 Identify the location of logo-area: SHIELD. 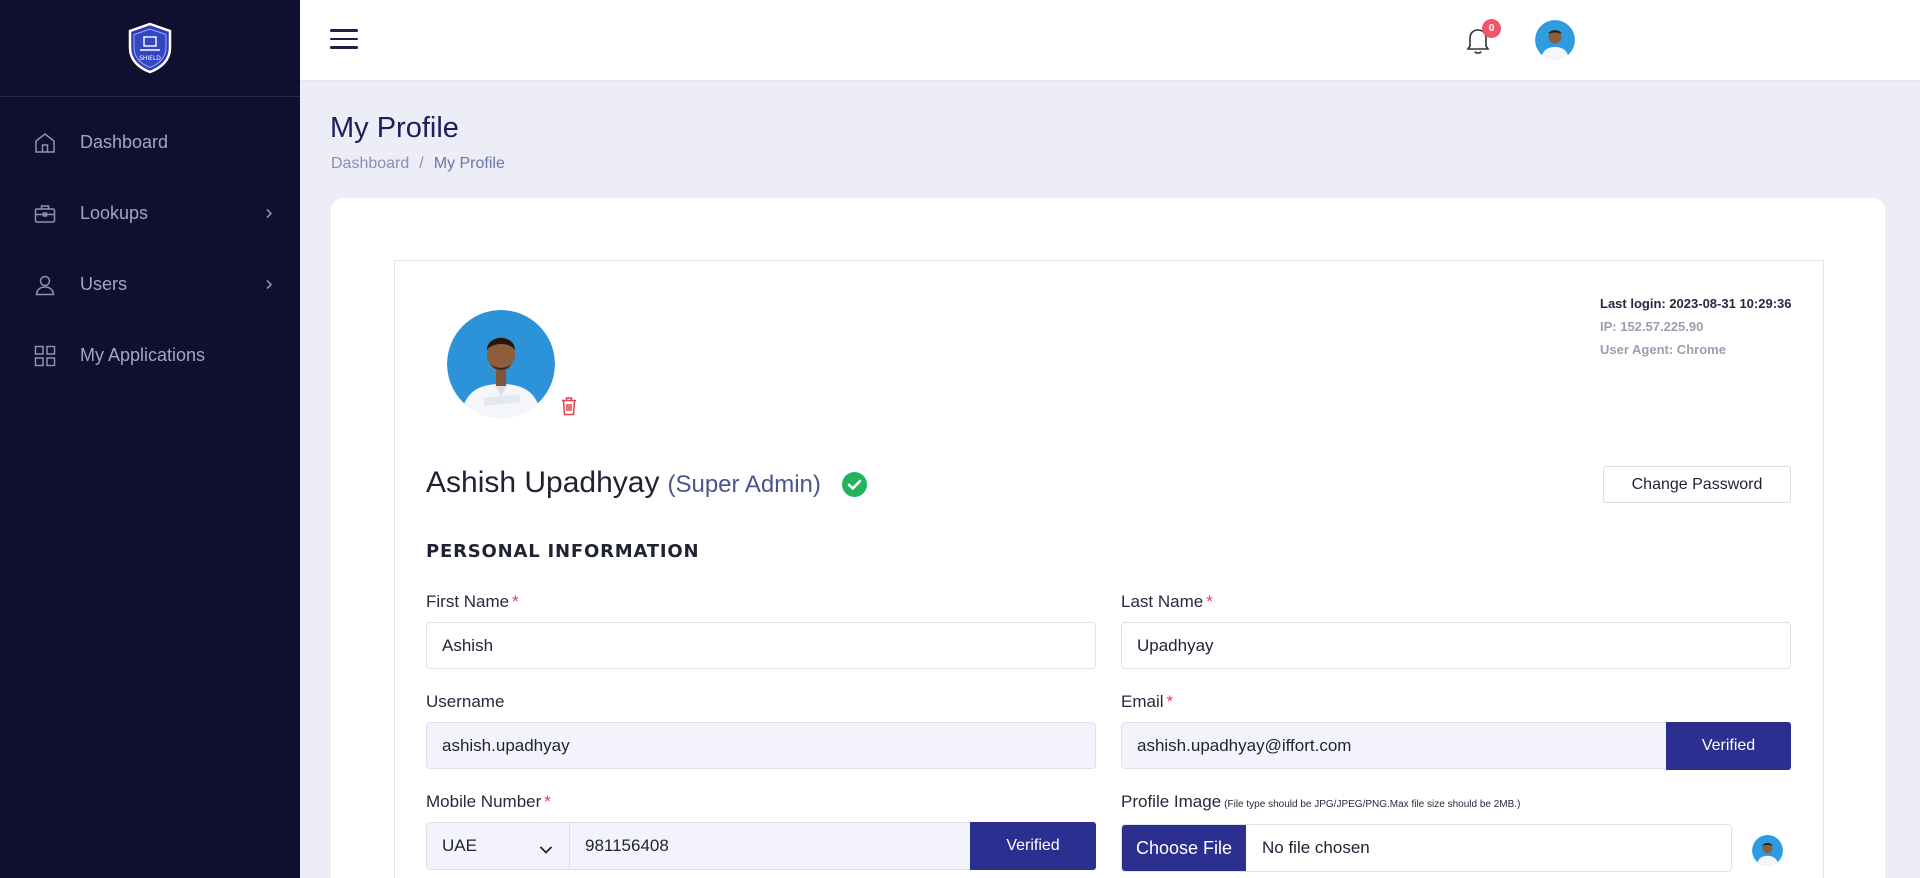
(150, 48).